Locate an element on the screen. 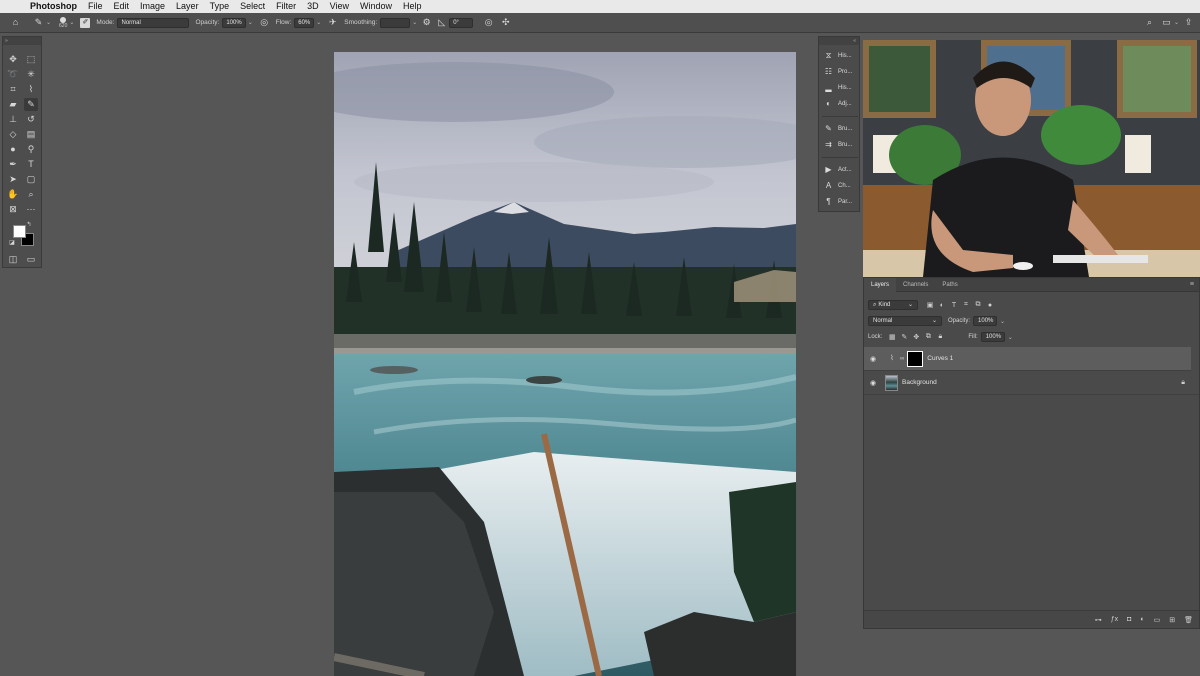 This screenshot has height=676, width=1200. flow-dropdown: ⌄ is located at coordinates (318, 22).